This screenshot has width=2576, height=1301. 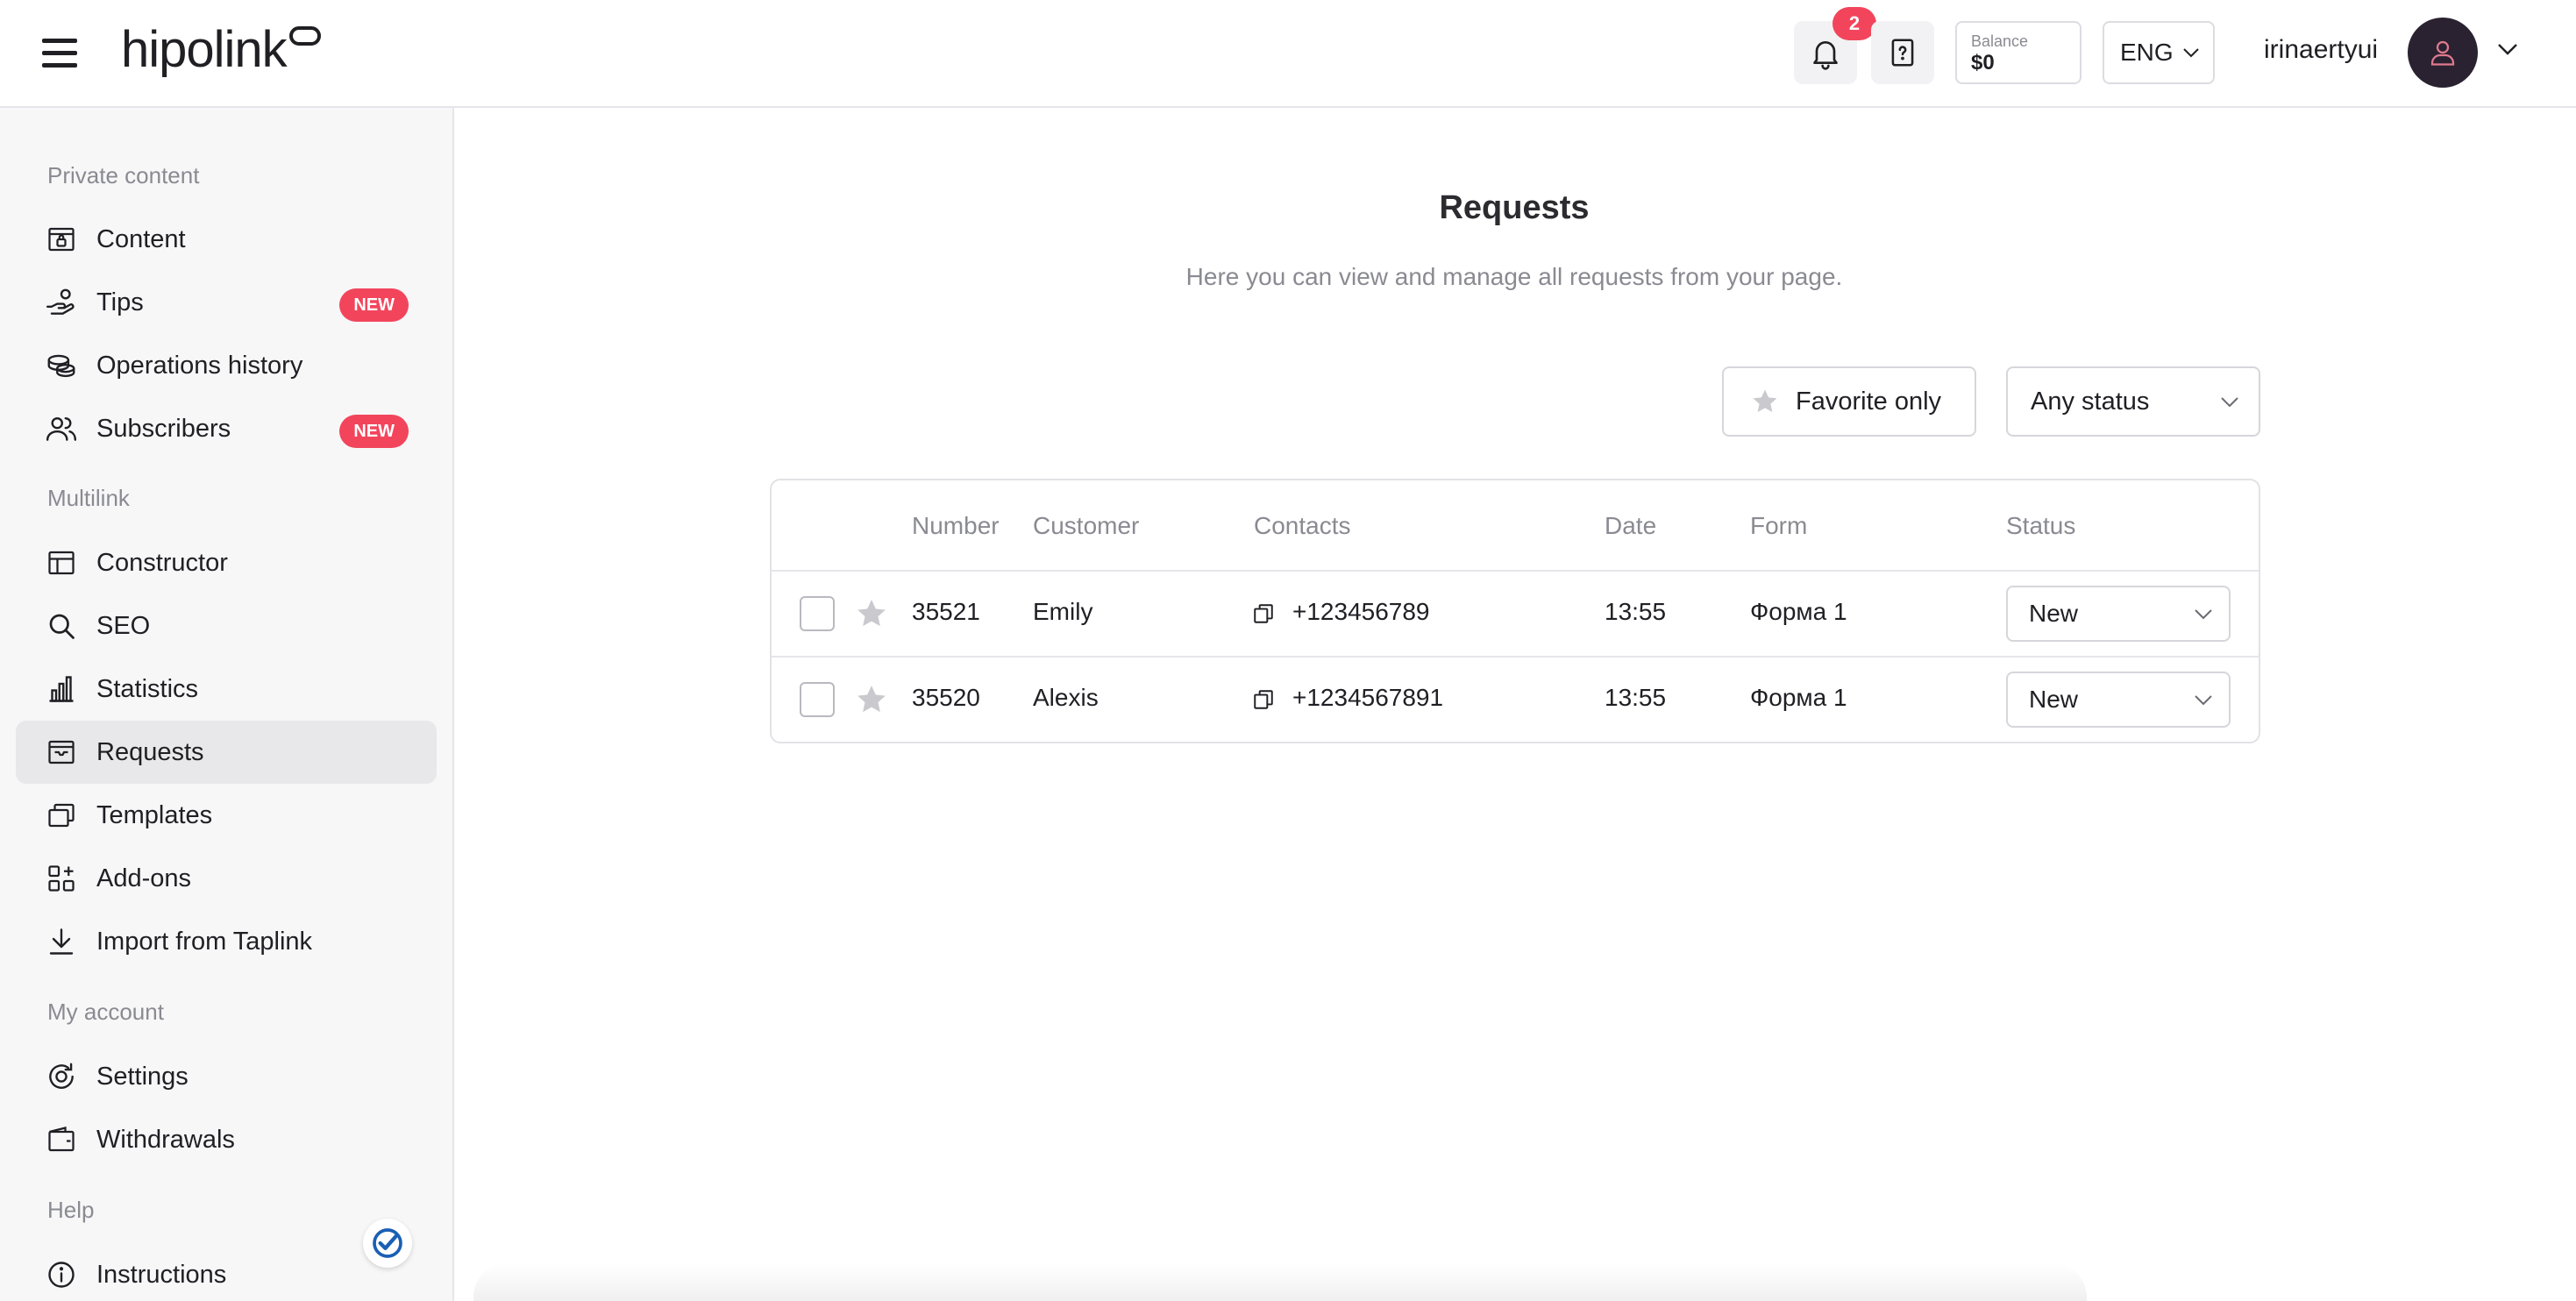 I want to click on sidebar-item-requests: Requests, so click(x=226, y=752).